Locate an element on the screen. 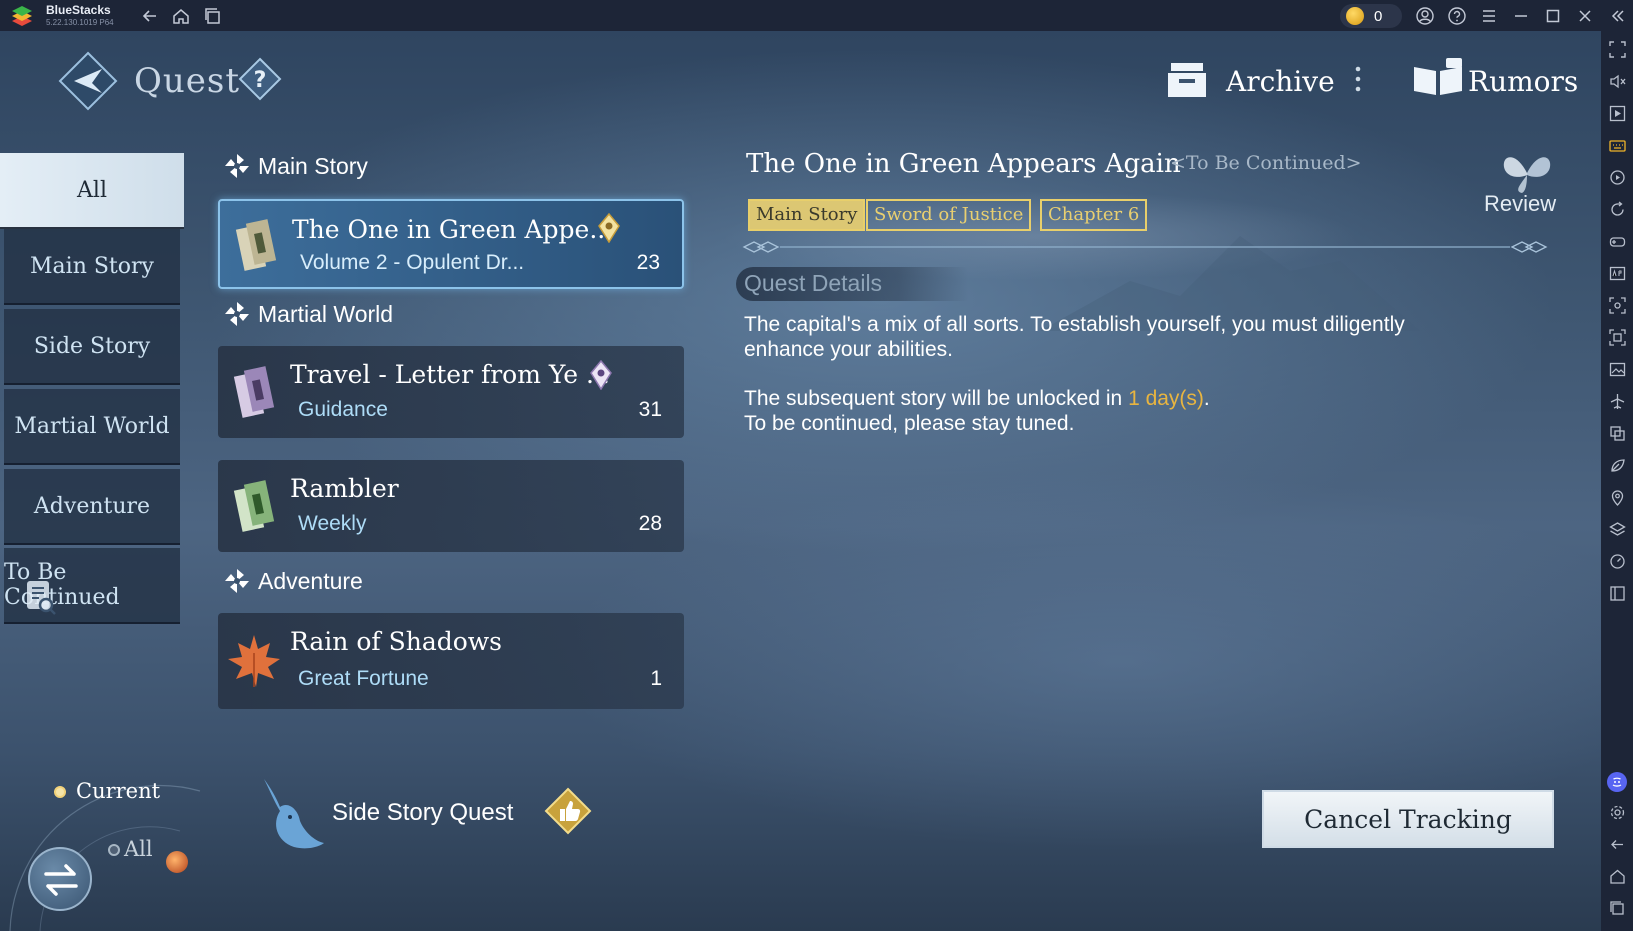  group-header-adventure: Adventure is located at coordinates (292, 581).